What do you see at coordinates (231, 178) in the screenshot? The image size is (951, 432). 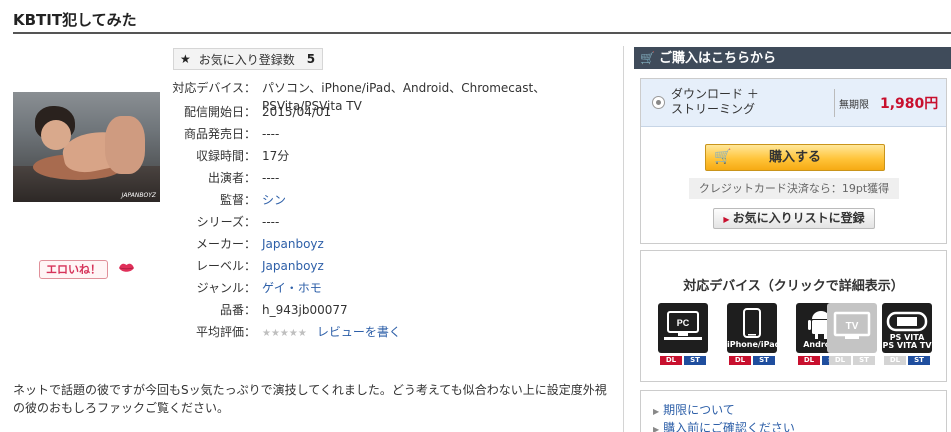 I see `info-label: 出演者：` at bounding box center [231, 178].